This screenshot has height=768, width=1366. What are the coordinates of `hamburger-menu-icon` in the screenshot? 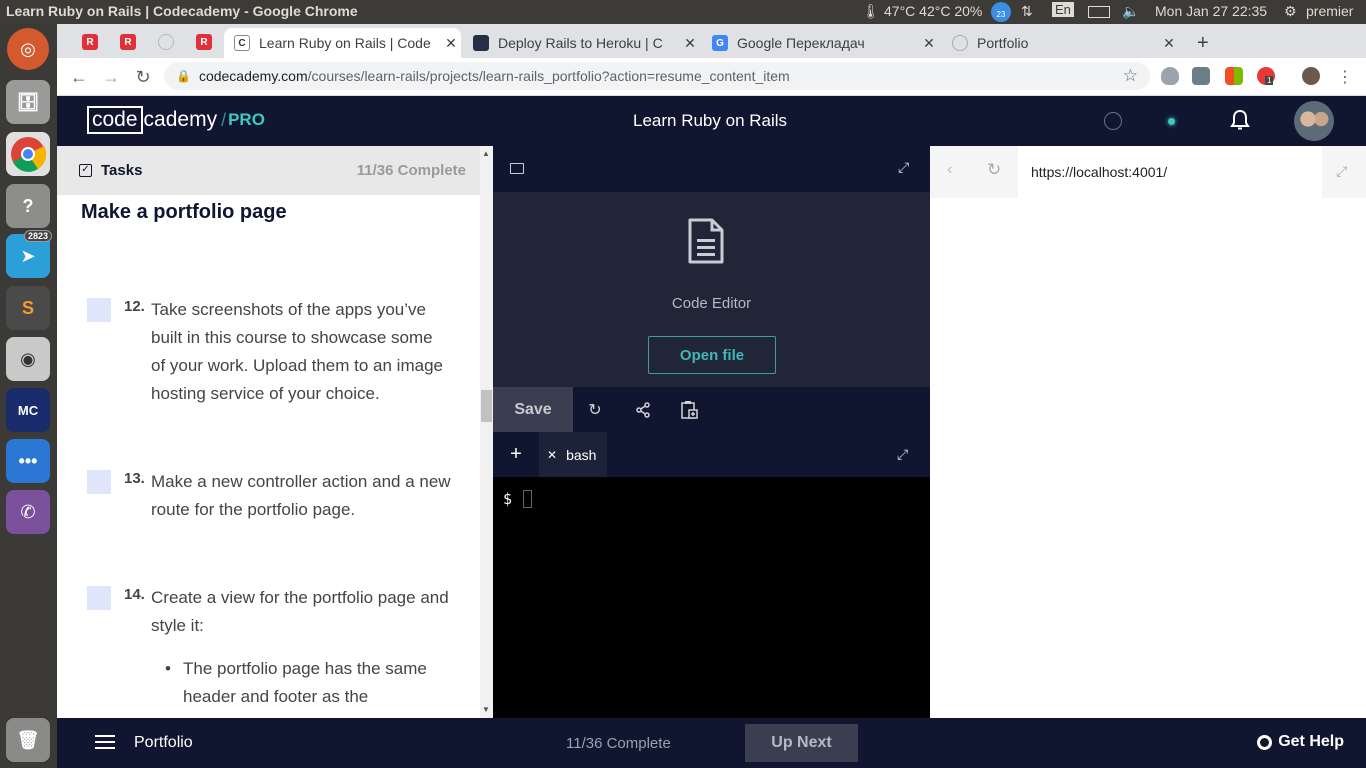 It's located at (105, 743).